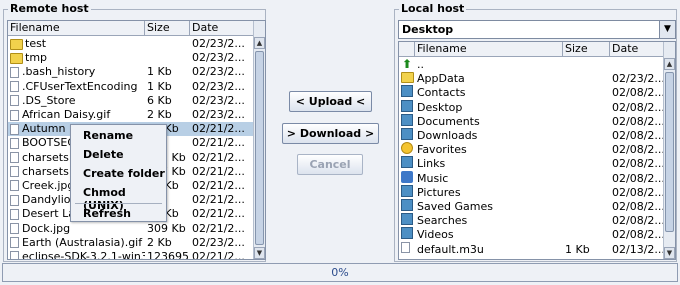 This screenshot has height=285, width=680. I want to click on filename-cell: Music, so click(433, 178).